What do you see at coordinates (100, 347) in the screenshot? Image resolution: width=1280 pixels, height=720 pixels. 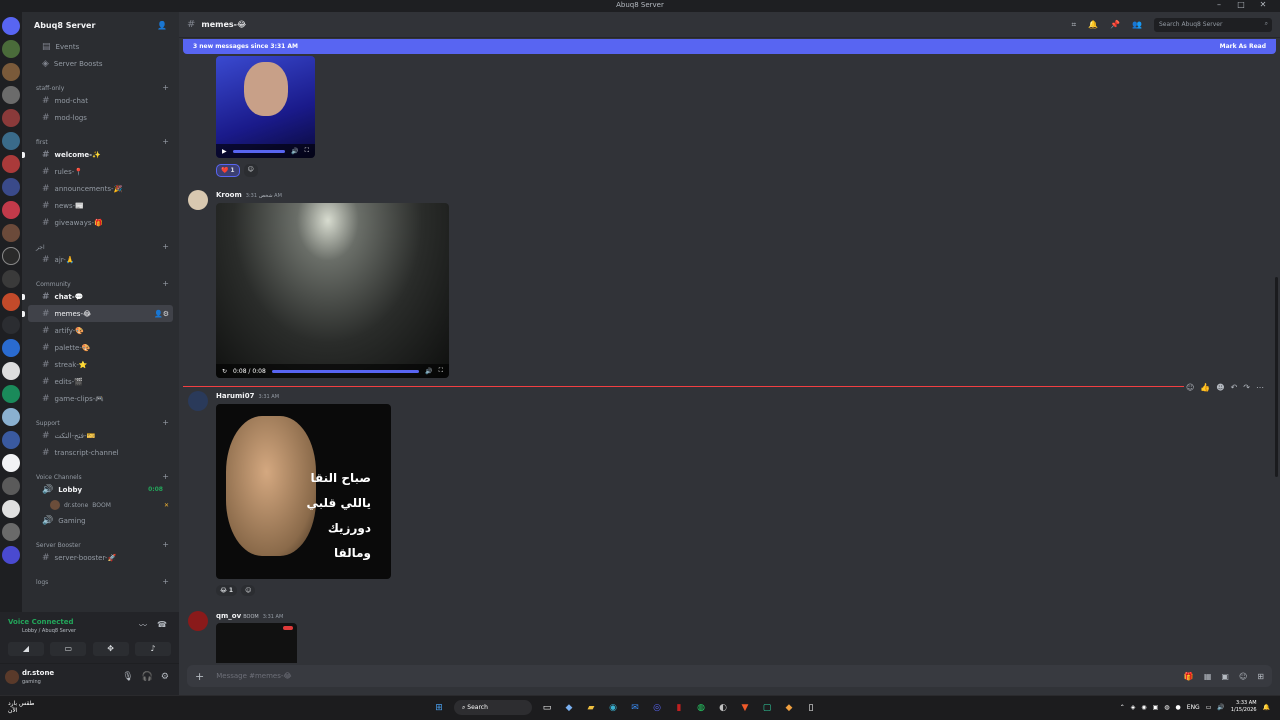 I see `channel-palette: # palette-🎨` at bounding box center [100, 347].